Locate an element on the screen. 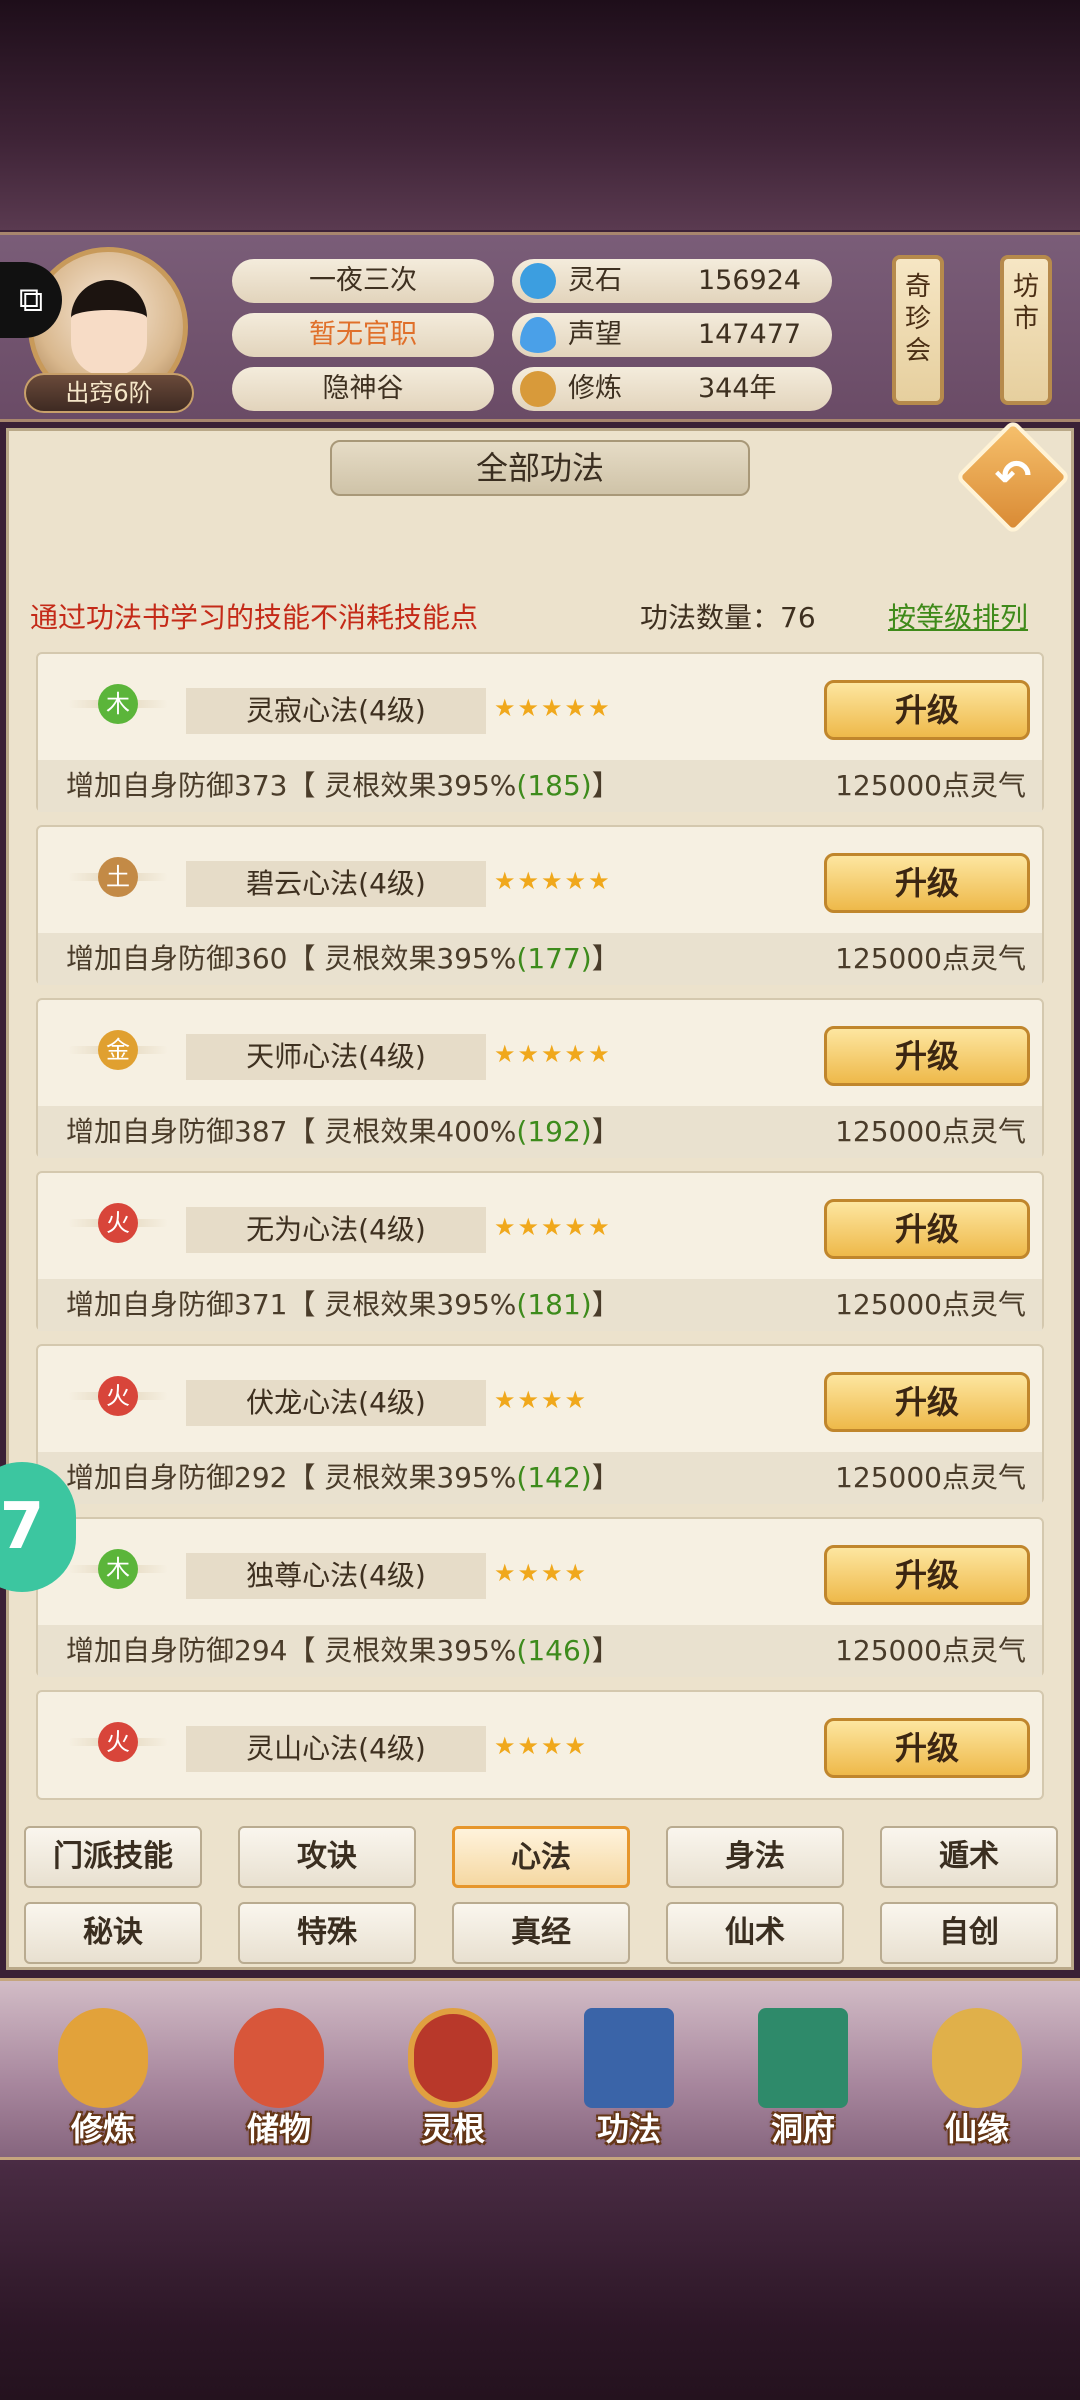  desc-bonus: (146) is located at coordinates (554, 1650).